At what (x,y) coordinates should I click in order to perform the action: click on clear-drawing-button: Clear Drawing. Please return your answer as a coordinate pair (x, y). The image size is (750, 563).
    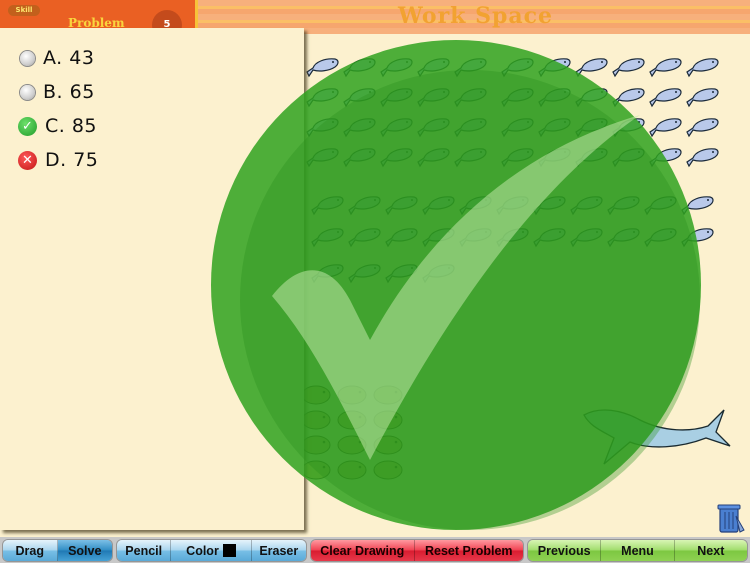
    Looking at the image, I should click on (363, 550).